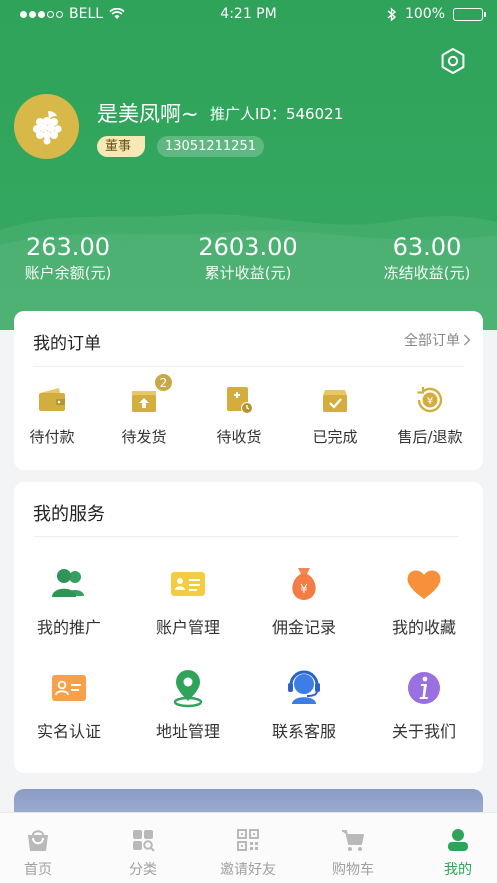  I want to click on tab-label: 购物车, so click(353, 870).